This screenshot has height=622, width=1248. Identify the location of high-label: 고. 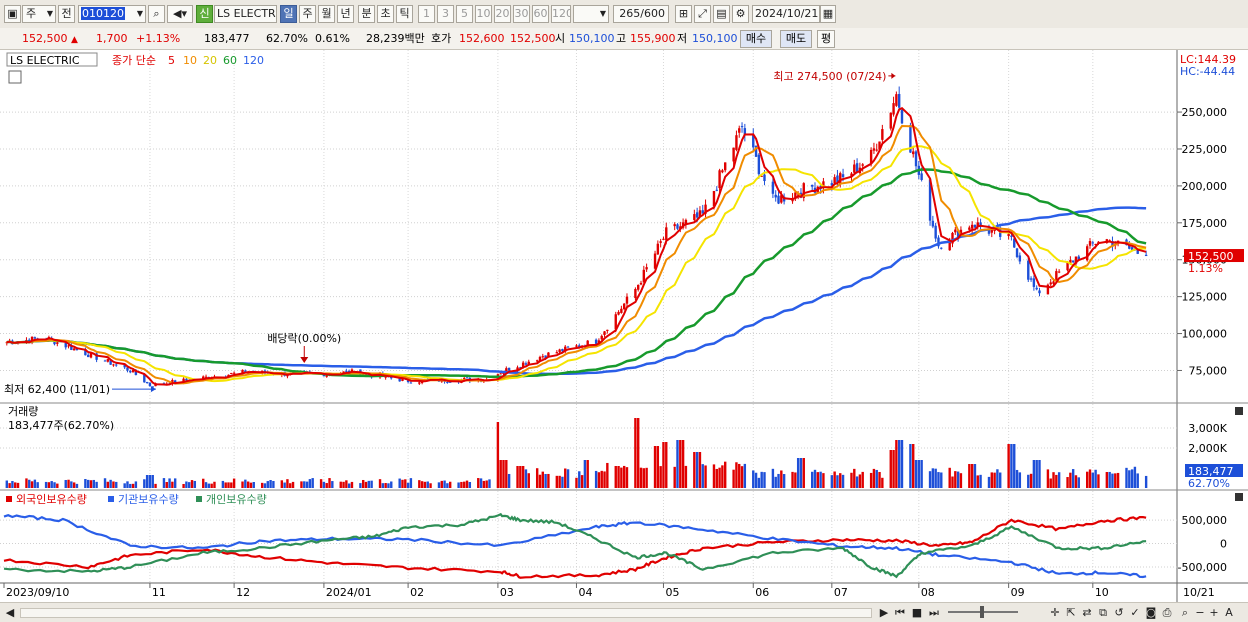
(621, 38).